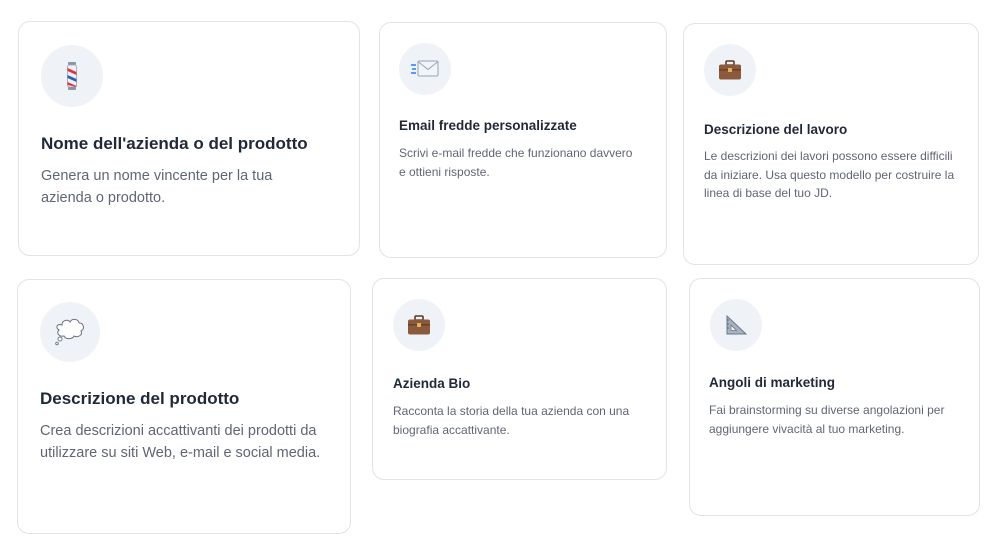 This screenshot has height=556, width=999. Describe the element at coordinates (488, 125) in the screenshot. I see `card-title: Email fredde personalizzate` at that location.